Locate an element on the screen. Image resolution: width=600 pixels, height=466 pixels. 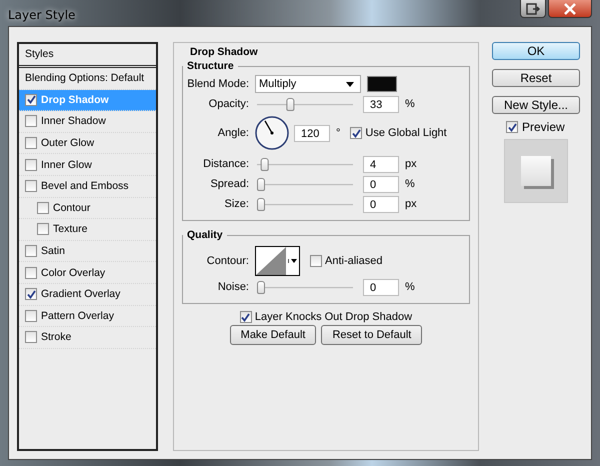
style-label: Color Overlay is located at coordinates (73, 272).